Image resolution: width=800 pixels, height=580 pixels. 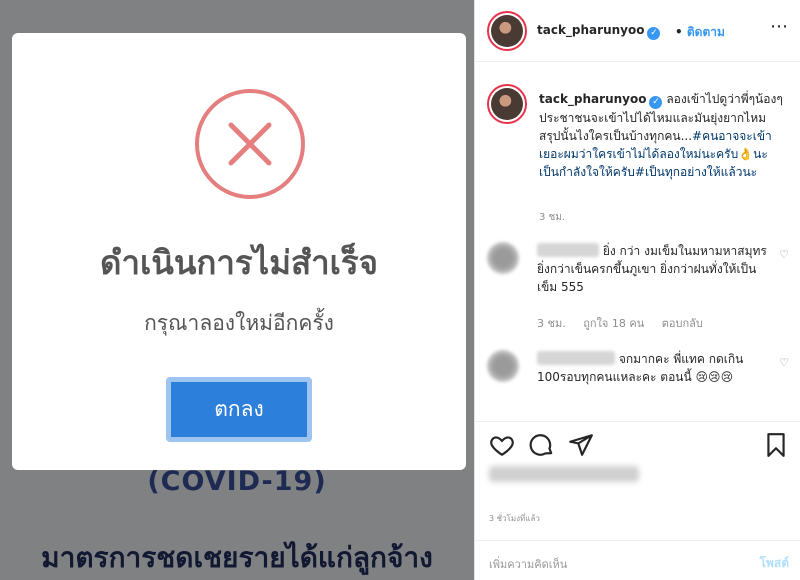 I want to click on error-dialog-subtitle: กรุณาลองใหม่อีกครั้ง, so click(x=239, y=323).